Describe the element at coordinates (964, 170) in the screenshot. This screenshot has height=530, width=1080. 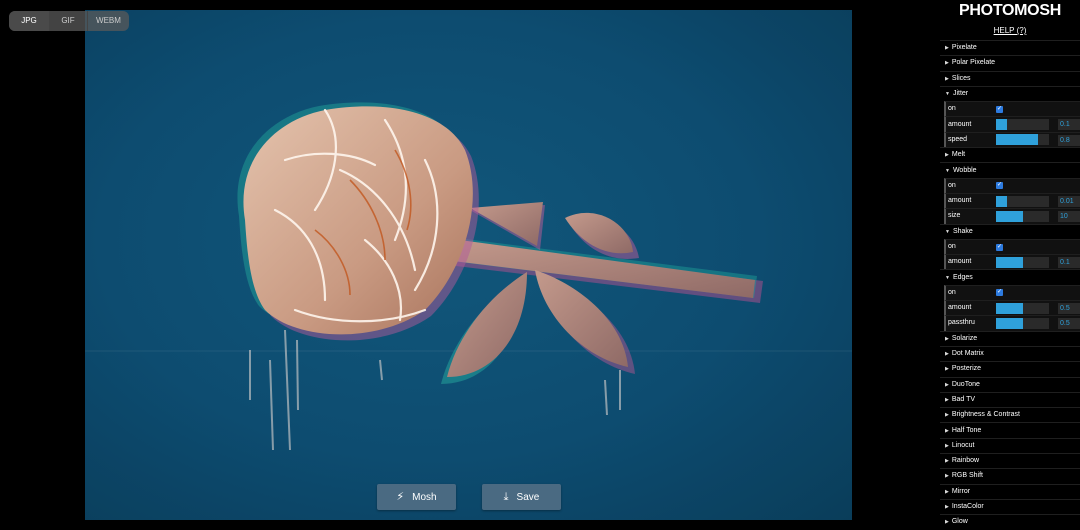
I see `effect-label: Wobble` at that location.